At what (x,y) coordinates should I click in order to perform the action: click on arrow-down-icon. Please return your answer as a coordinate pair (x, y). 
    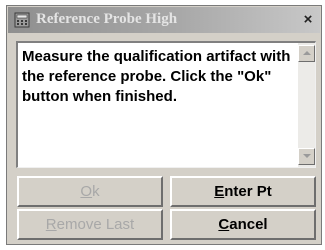
    Looking at the image, I should click on (307, 156).